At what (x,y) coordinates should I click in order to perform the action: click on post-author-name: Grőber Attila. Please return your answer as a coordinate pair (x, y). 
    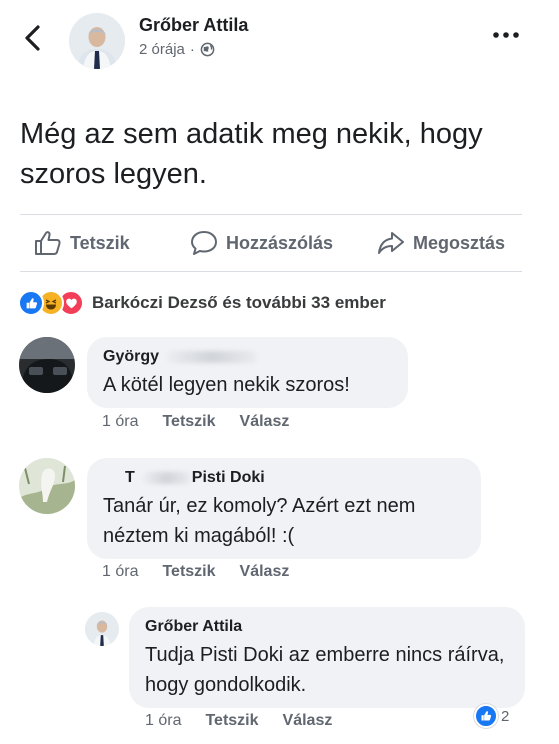
    Looking at the image, I should click on (193, 25).